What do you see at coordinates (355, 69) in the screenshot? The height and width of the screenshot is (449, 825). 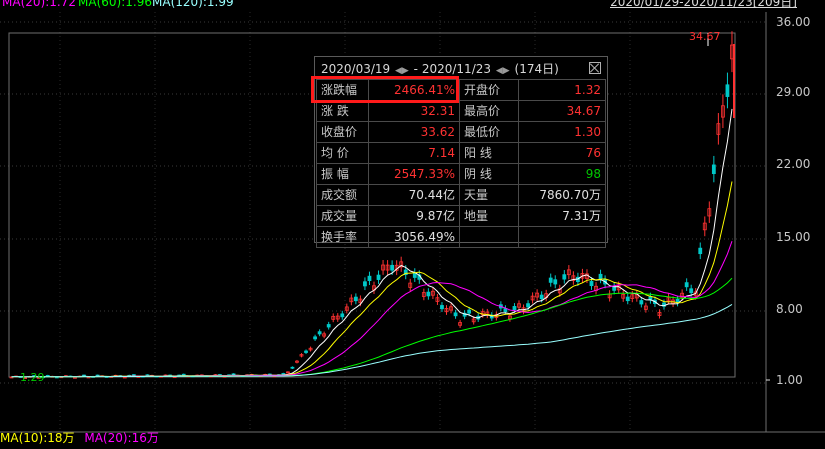 I see `start-date: 2020/03/19` at bounding box center [355, 69].